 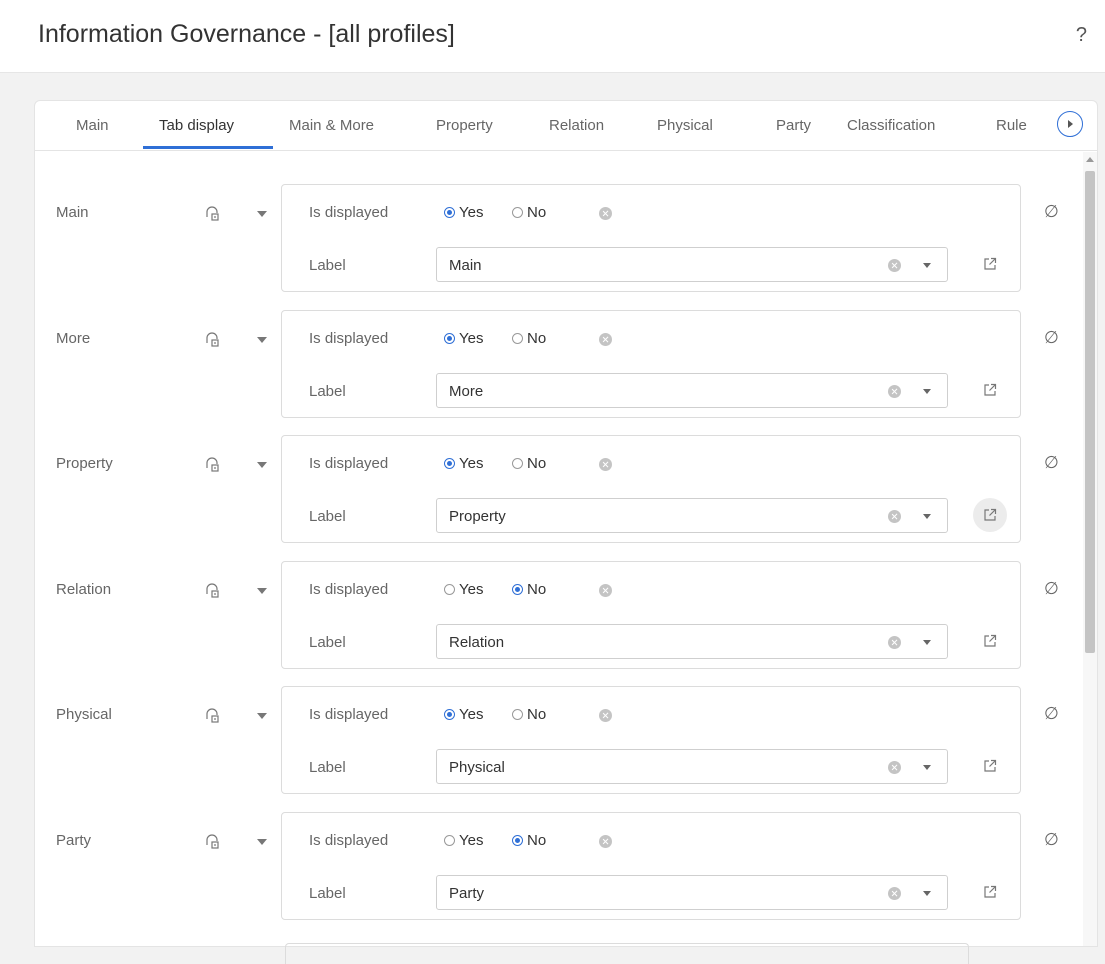 I want to click on label-combobox: More, so click(x=692, y=390).